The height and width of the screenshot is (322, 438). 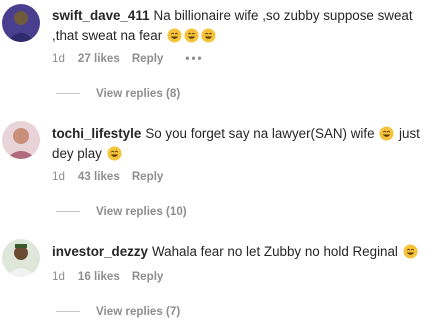 I want to click on comment-username: swift_dave_411, so click(x=101, y=15).